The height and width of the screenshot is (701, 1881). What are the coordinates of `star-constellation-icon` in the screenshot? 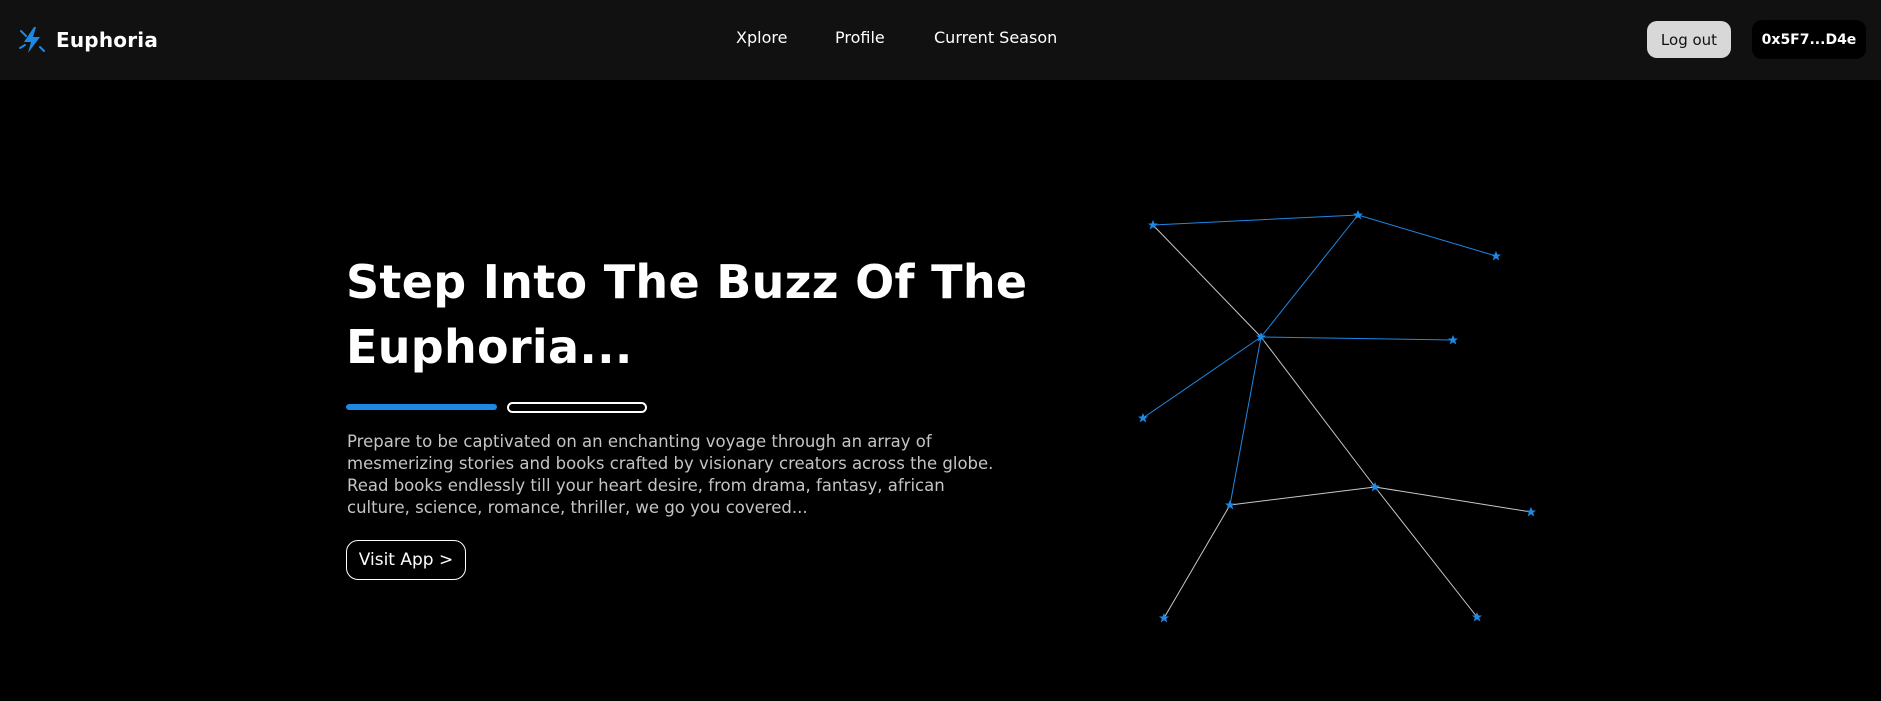 It's located at (1337, 416).